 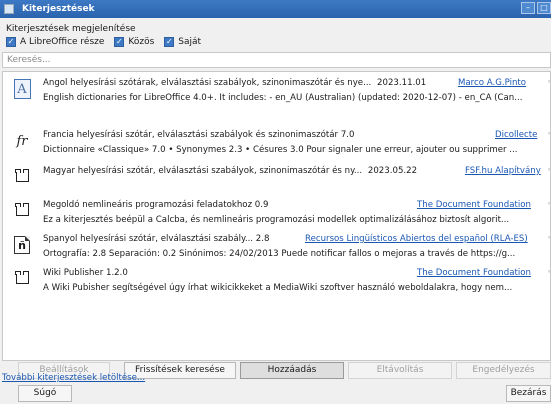 What do you see at coordinates (516, 135) in the screenshot?
I see `publisher-link: Dicollecte` at bounding box center [516, 135].